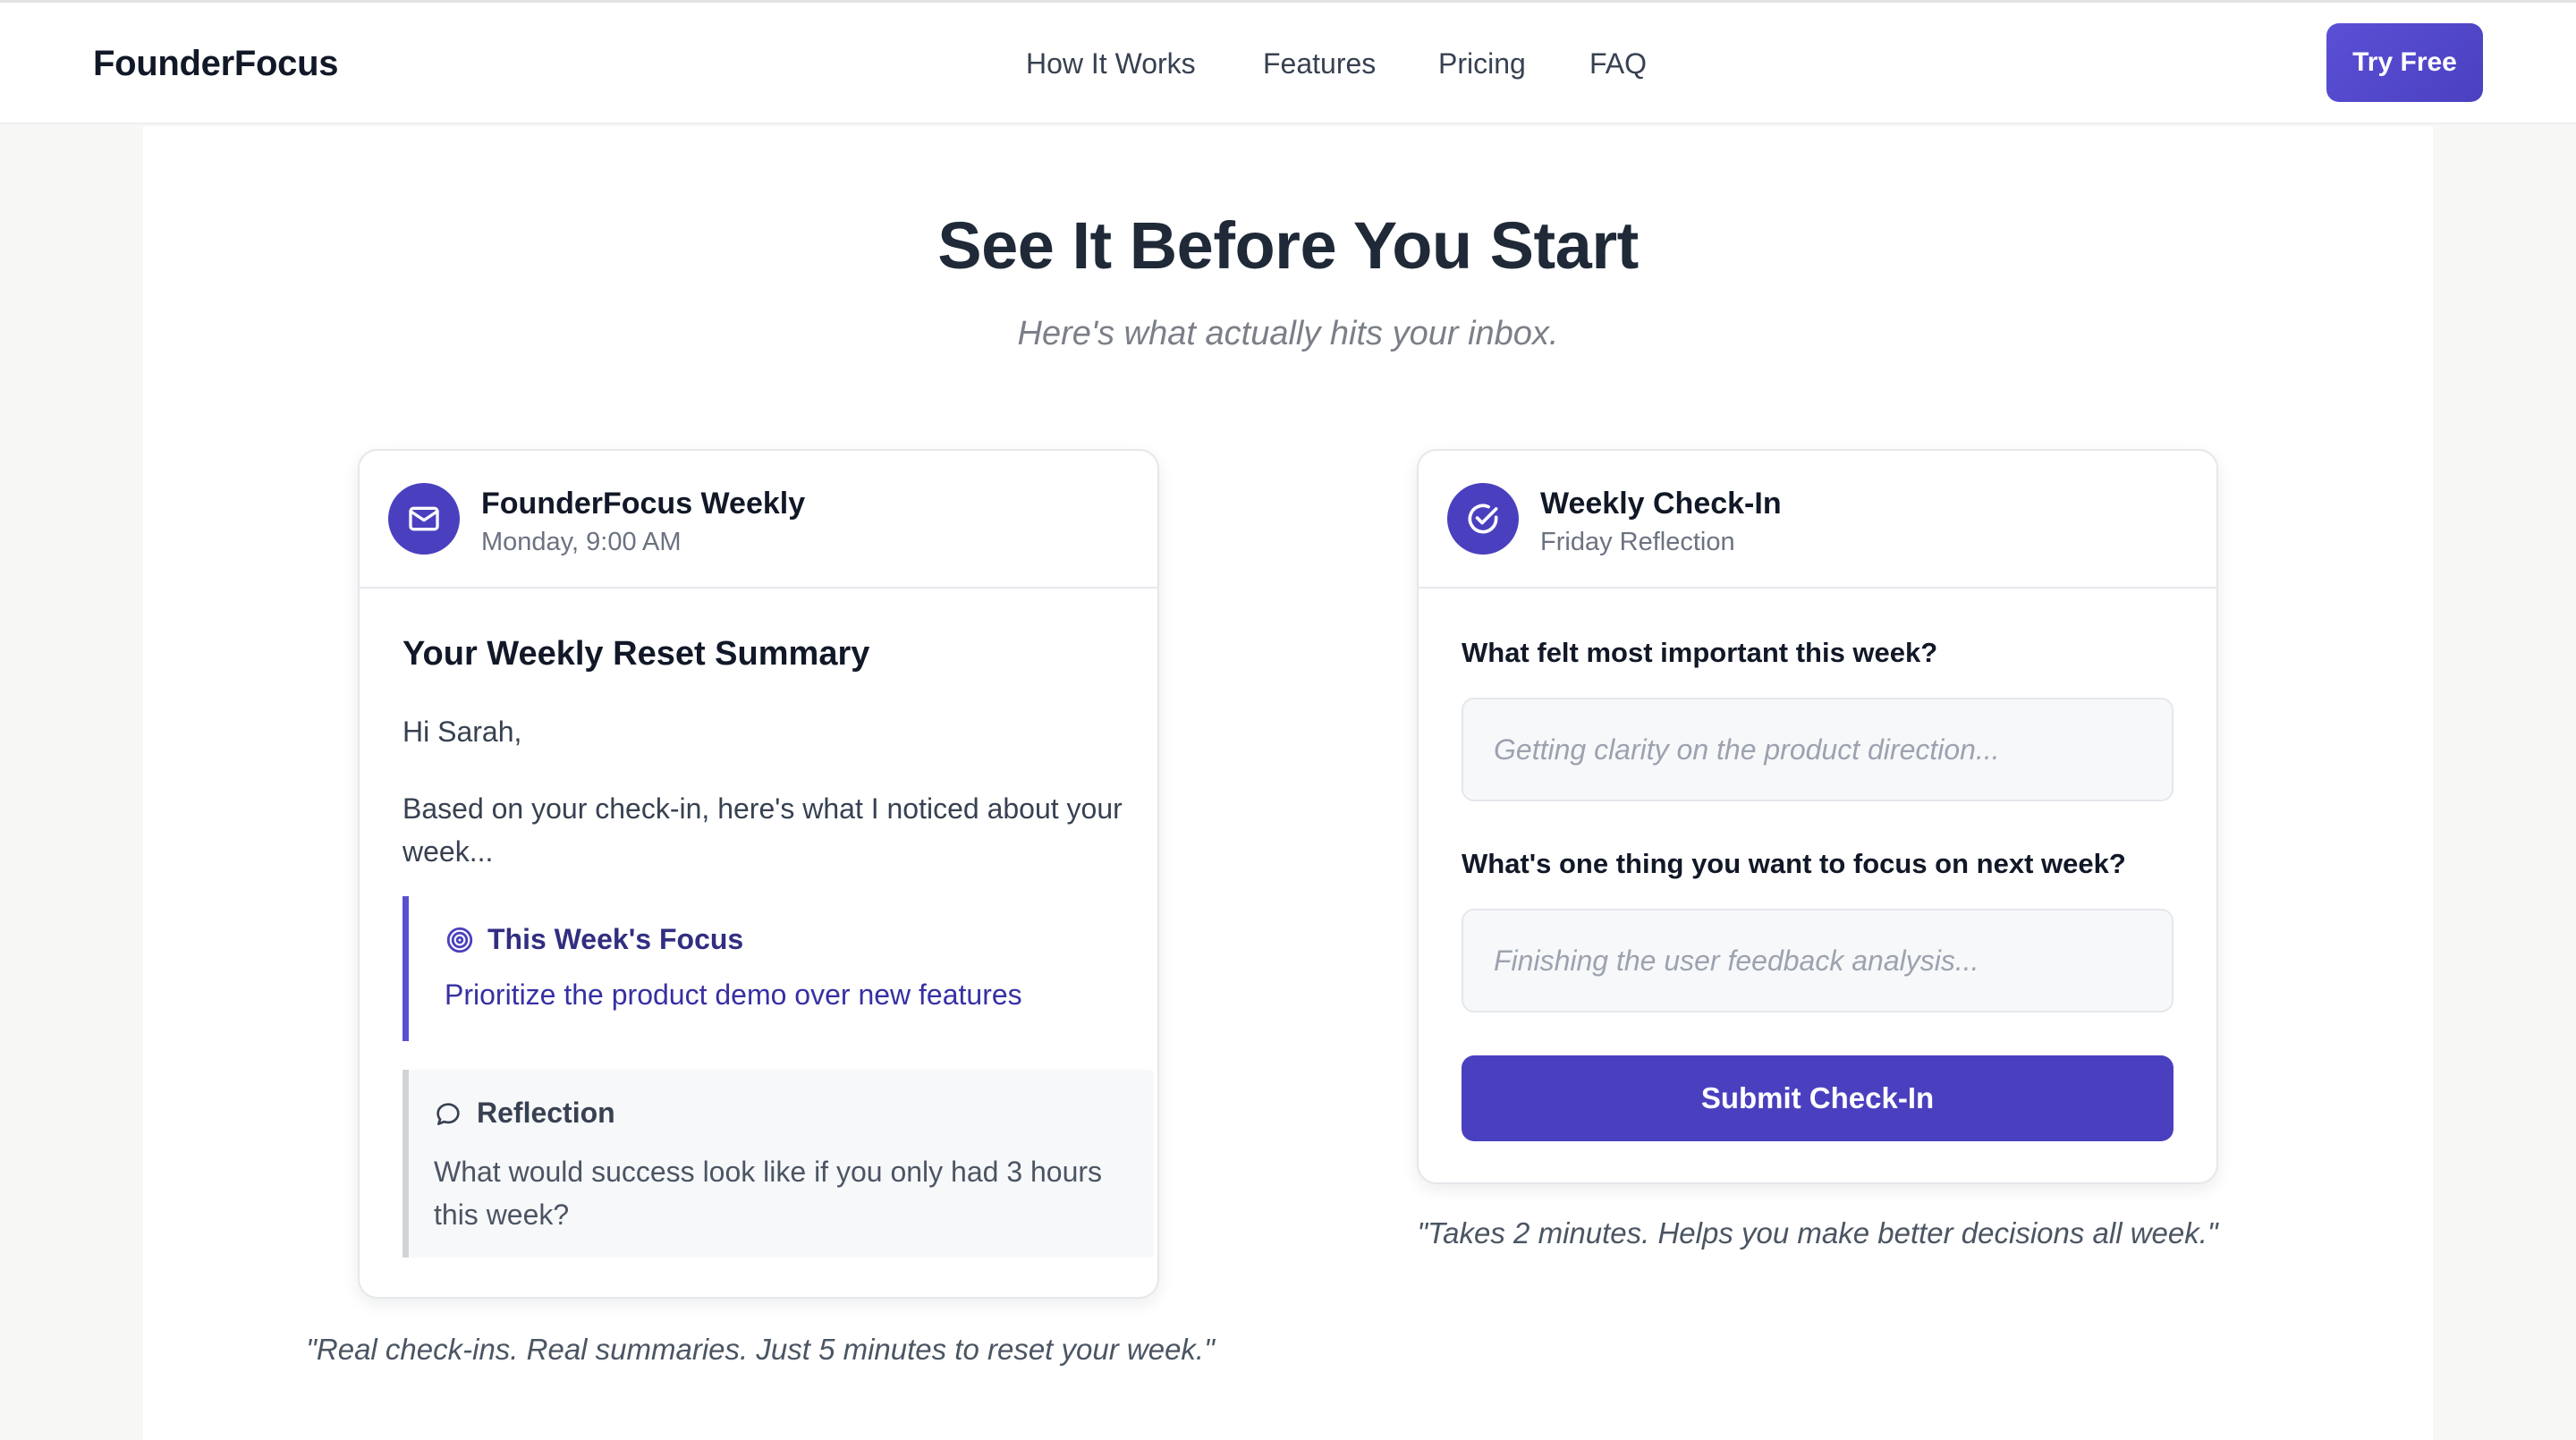  What do you see at coordinates (1319, 64) in the screenshot?
I see `nav-link-features: Features` at bounding box center [1319, 64].